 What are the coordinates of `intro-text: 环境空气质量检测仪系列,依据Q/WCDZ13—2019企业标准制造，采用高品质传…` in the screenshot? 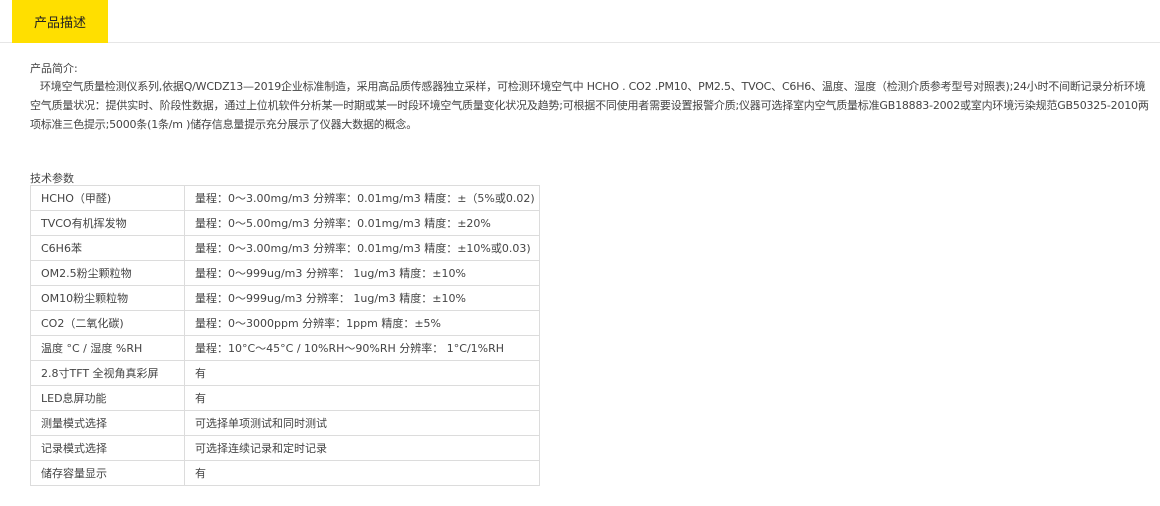 It's located at (589, 105).